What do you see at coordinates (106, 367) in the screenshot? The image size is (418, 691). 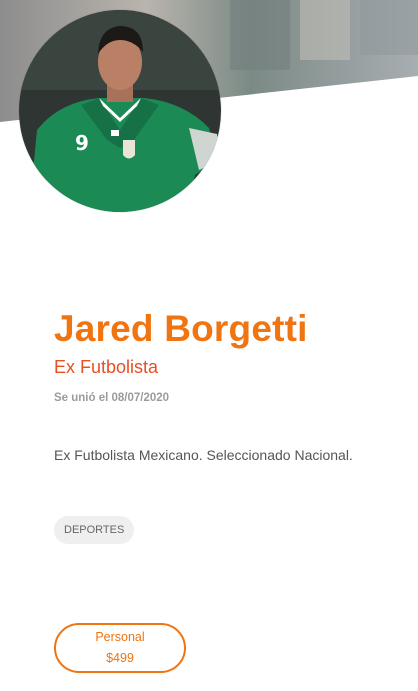 I see `profile-role: Ex Futbolista` at bounding box center [106, 367].